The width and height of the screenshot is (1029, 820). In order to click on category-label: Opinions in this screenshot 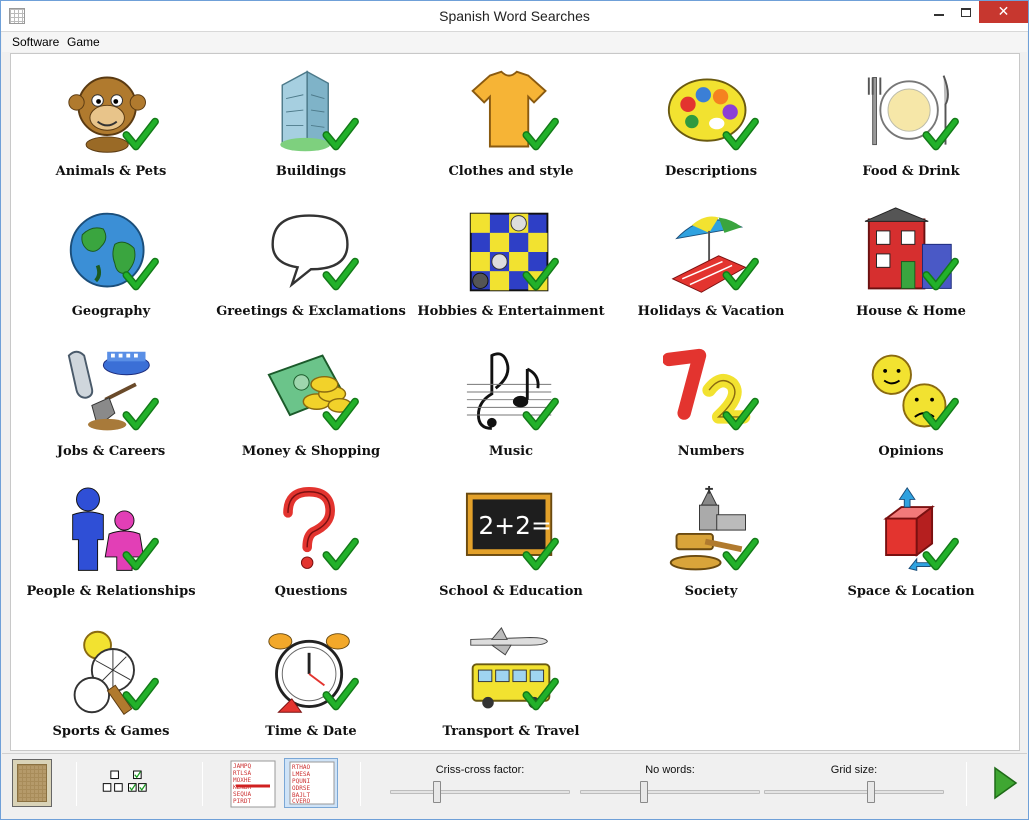, I will do `click(911, 451)`.